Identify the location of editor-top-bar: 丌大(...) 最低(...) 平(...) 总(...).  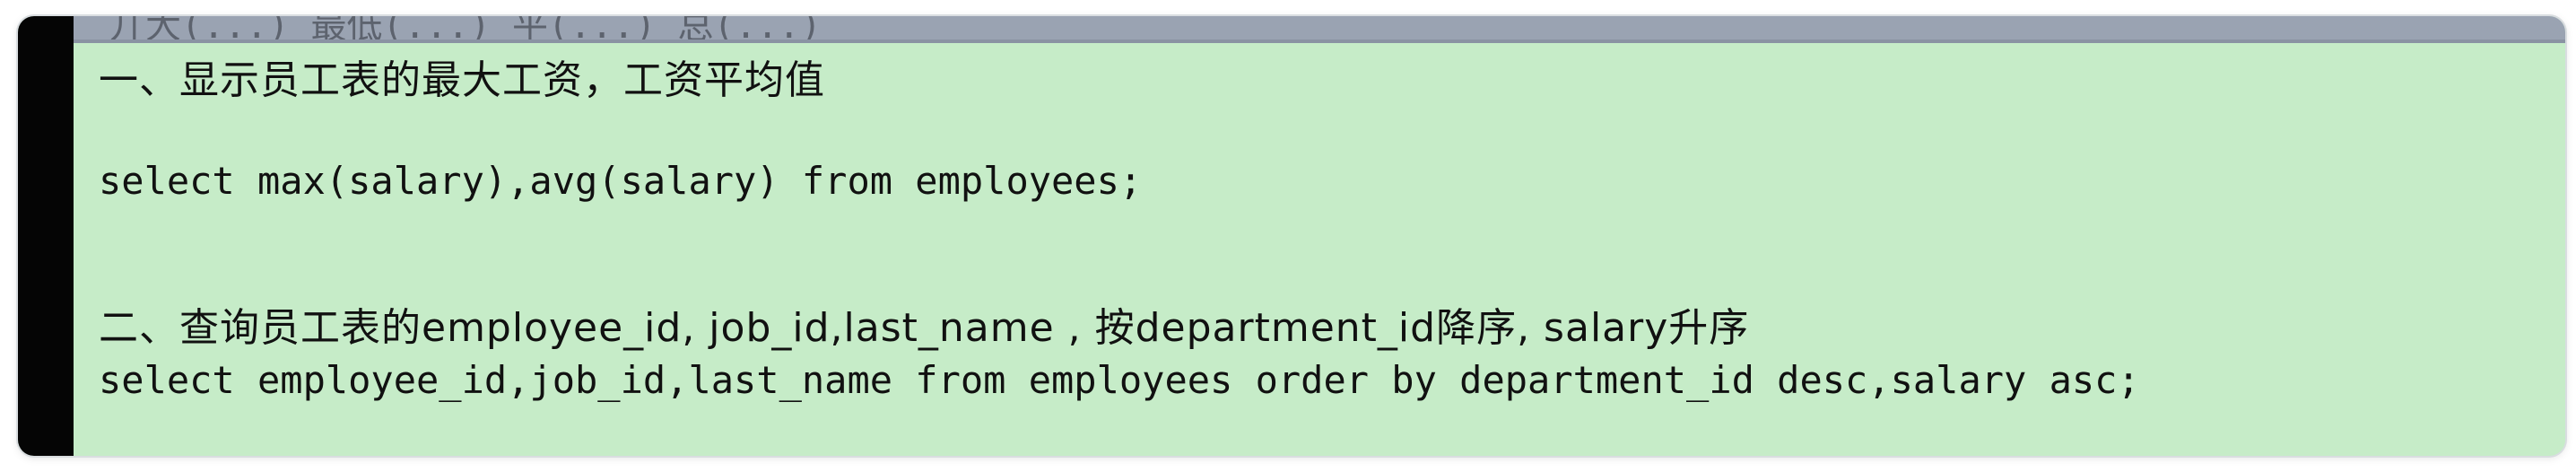
(1319, 29).